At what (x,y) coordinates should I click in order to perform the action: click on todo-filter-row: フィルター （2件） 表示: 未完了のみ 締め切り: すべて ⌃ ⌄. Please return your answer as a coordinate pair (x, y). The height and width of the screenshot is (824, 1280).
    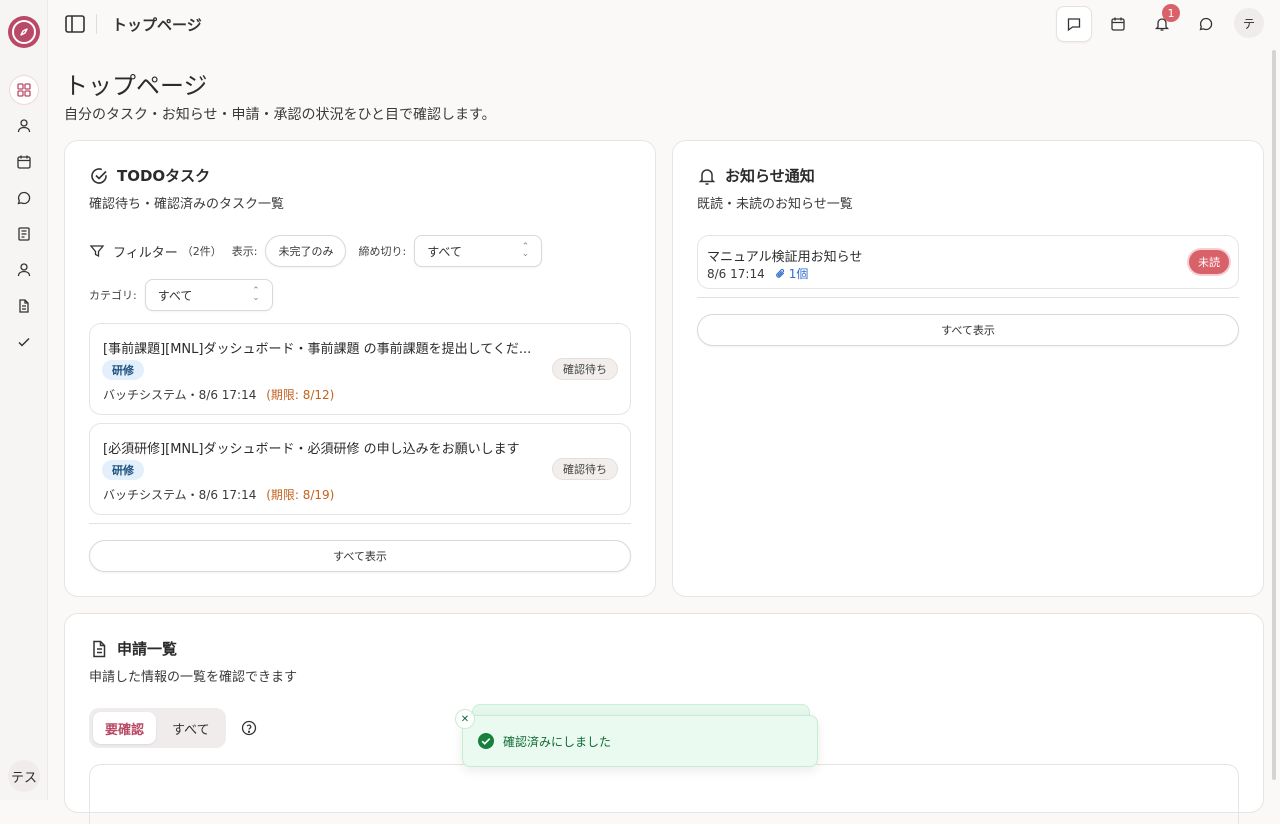
    Looking at the image, I should click on (316, 251).